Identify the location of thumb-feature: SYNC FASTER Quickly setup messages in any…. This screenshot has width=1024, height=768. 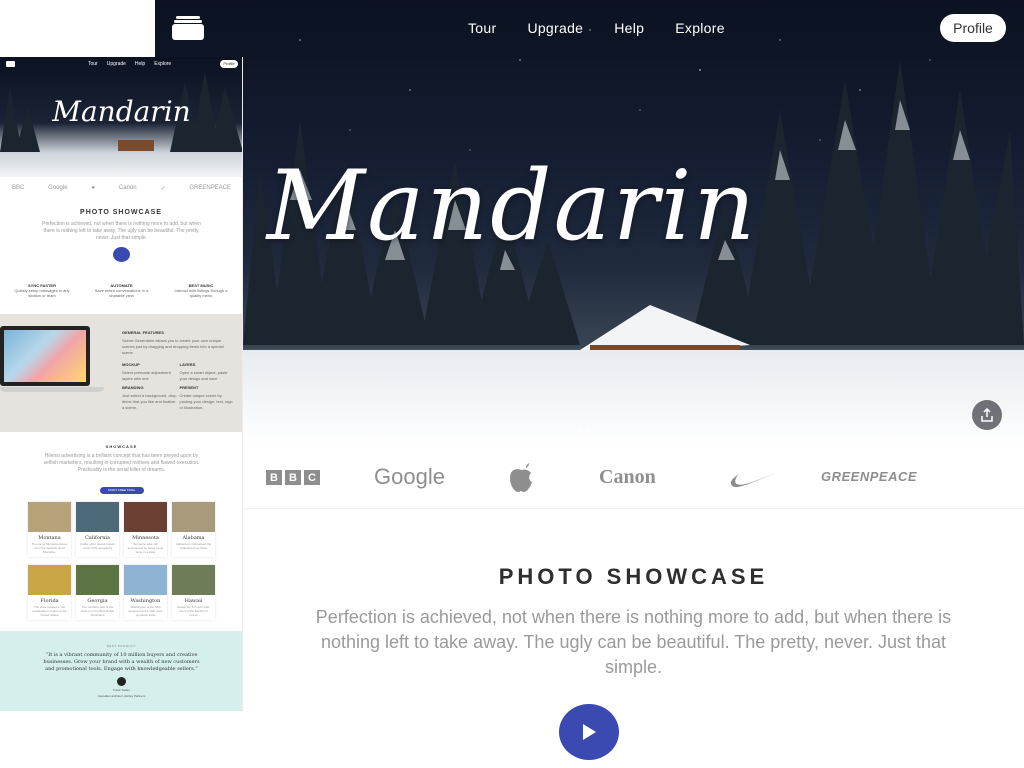
(42, 290).